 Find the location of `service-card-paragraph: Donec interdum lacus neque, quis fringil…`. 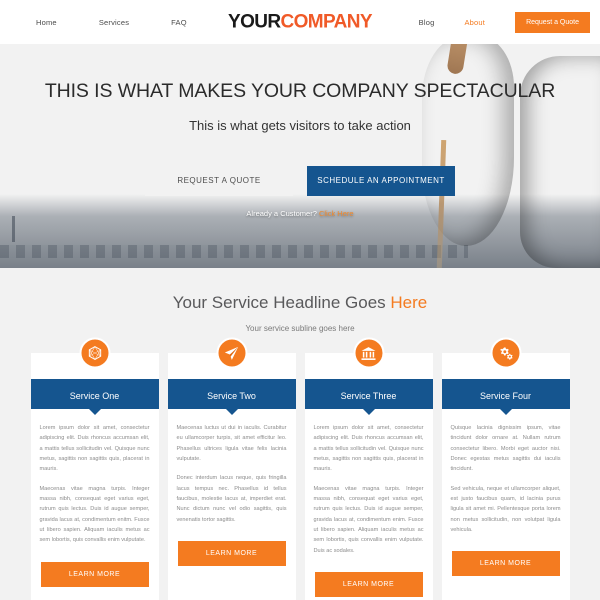

service-card-paragraph: Donec interdum lacus neque, quis fringil… is located at coordinates (231, 499).